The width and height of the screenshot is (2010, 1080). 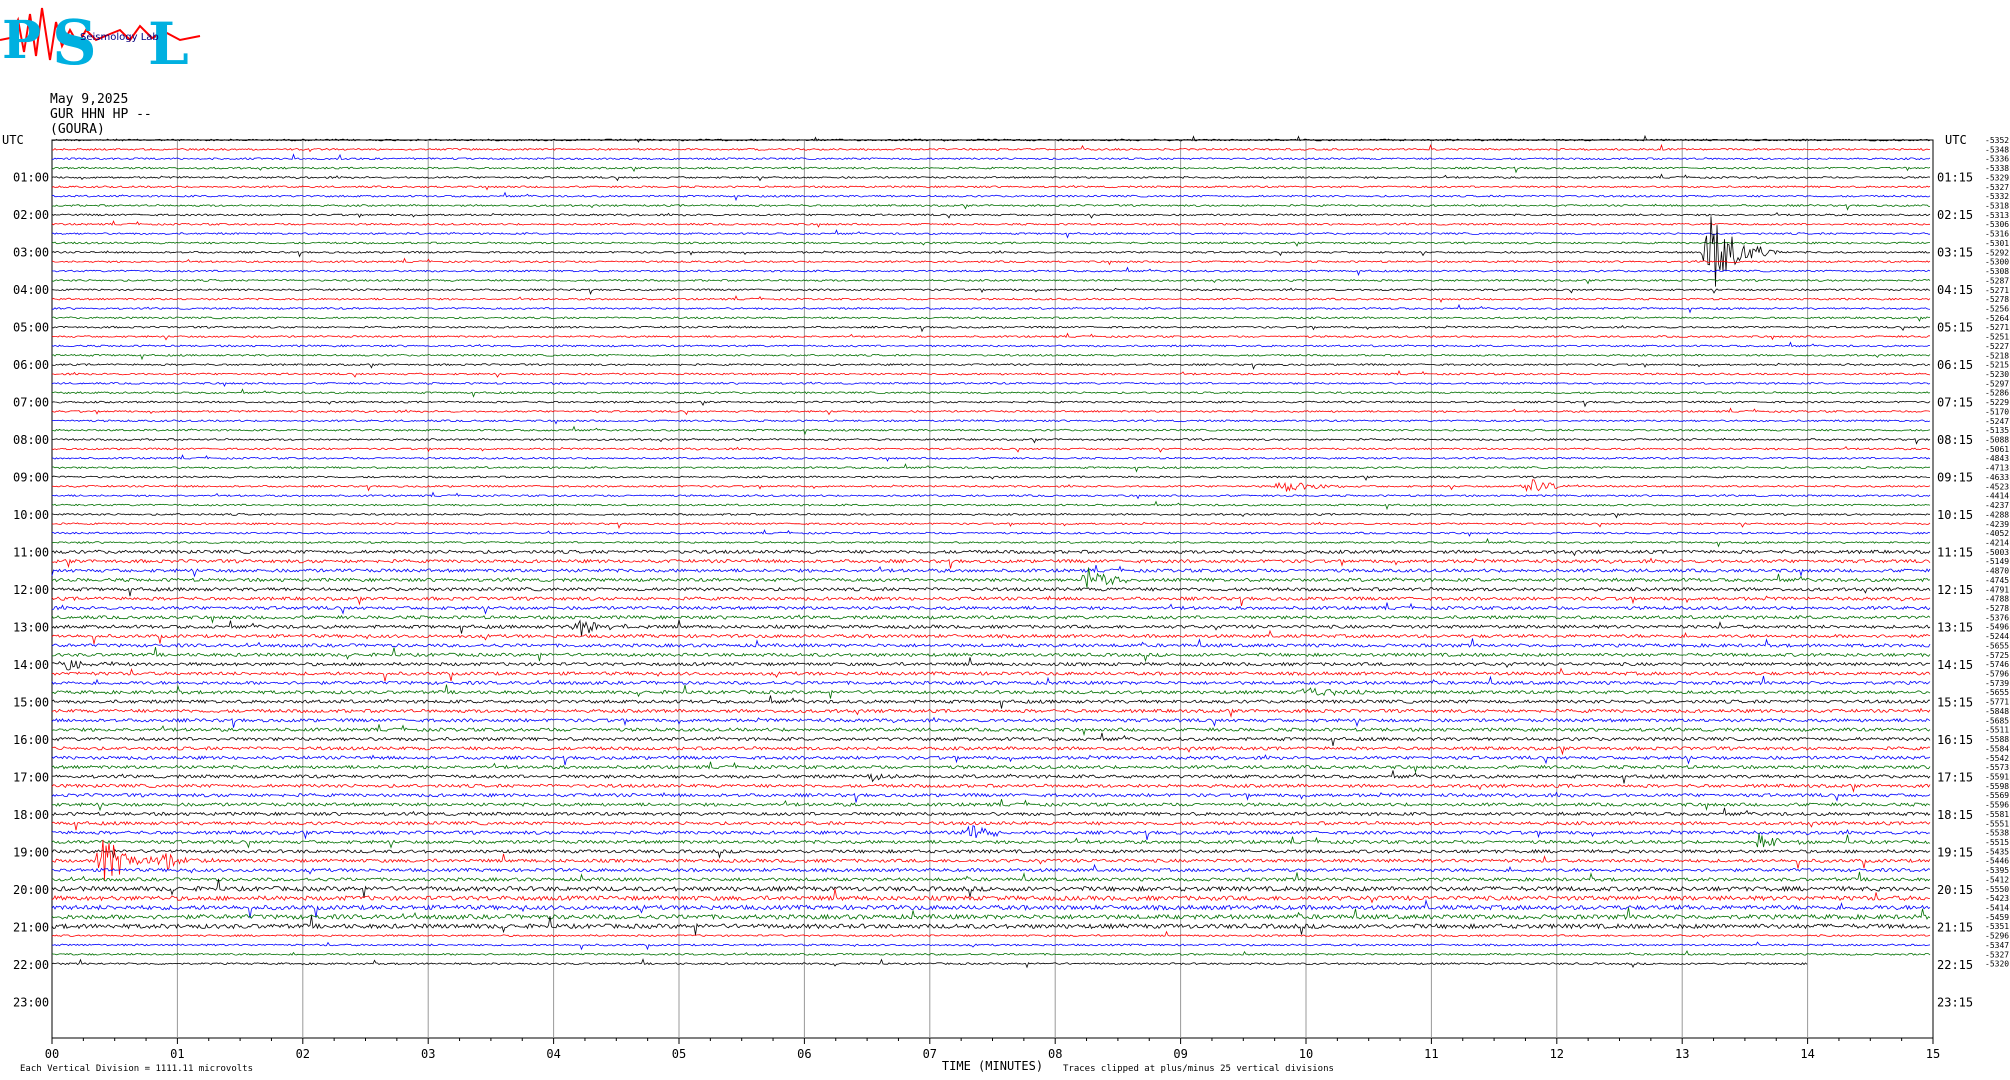 What do you see at coordinates (1997, 683) in the screenshot?
I see `trace-offset-label: -5739` at bounding box center [1997, 683].